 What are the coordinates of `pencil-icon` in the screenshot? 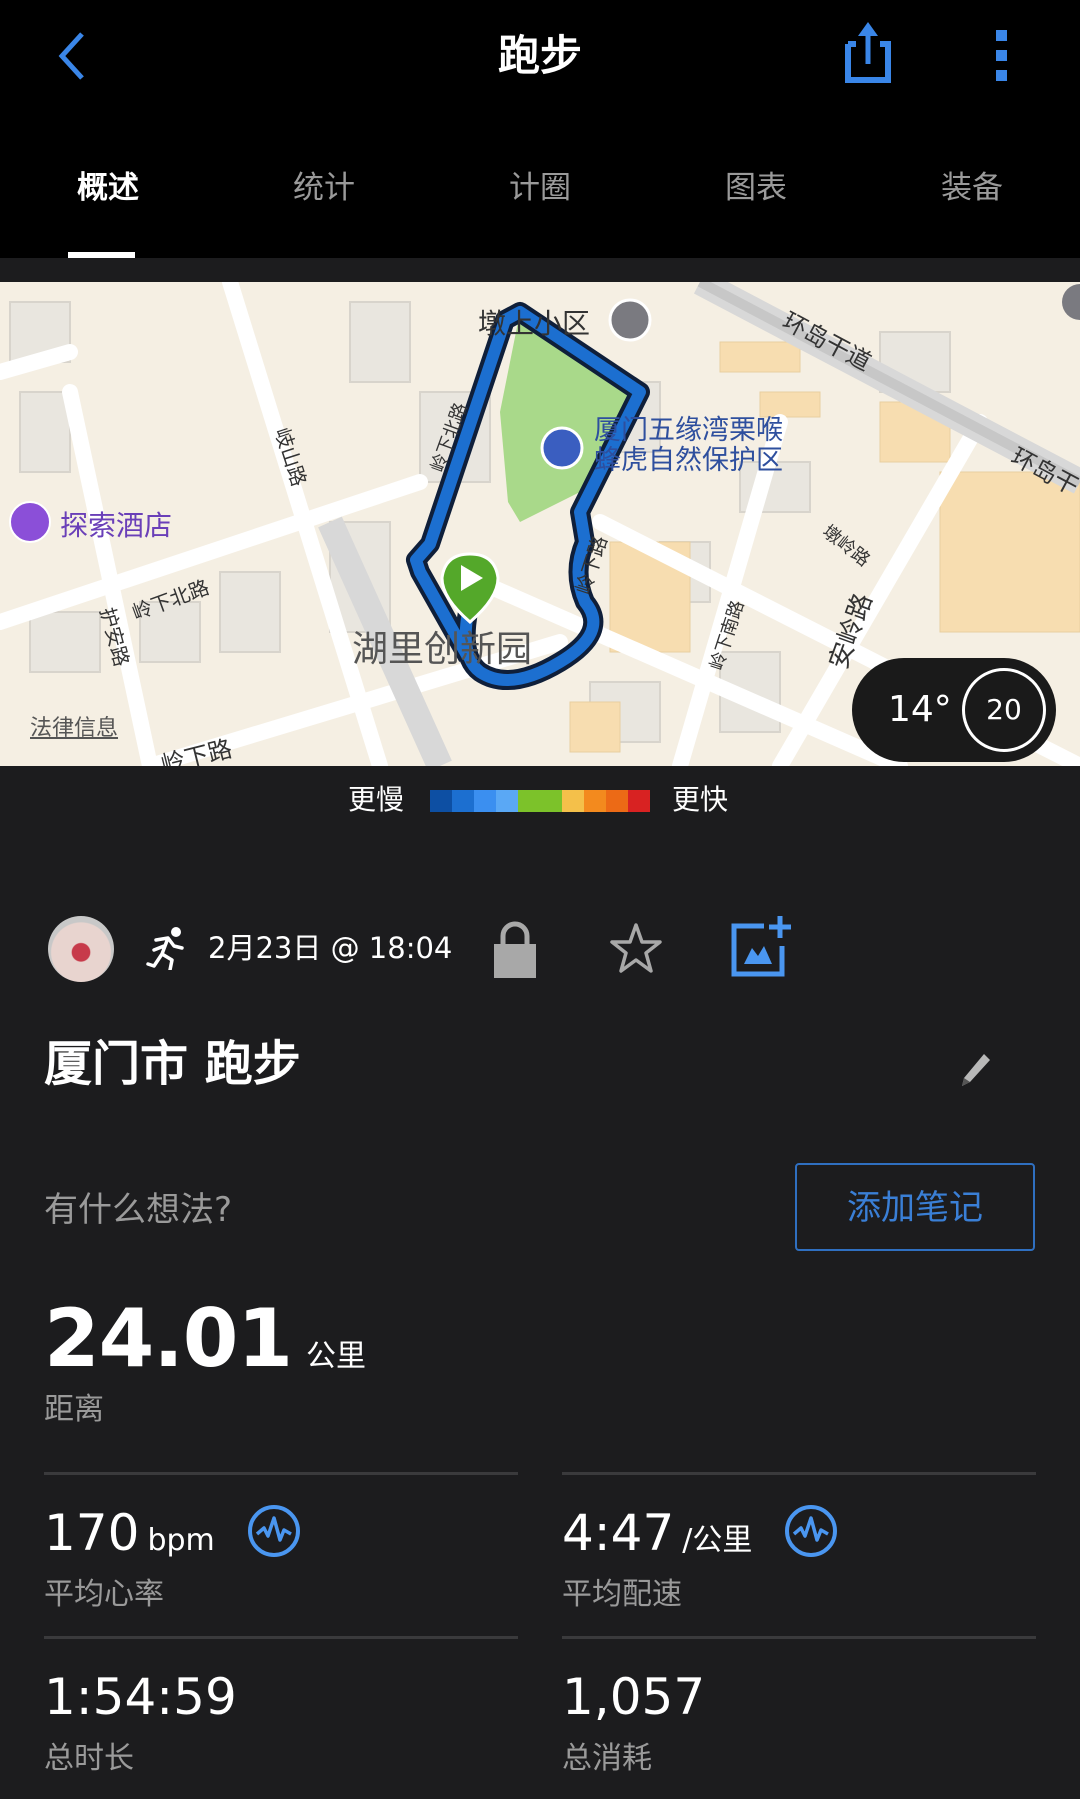 It's located at (975, 1070).